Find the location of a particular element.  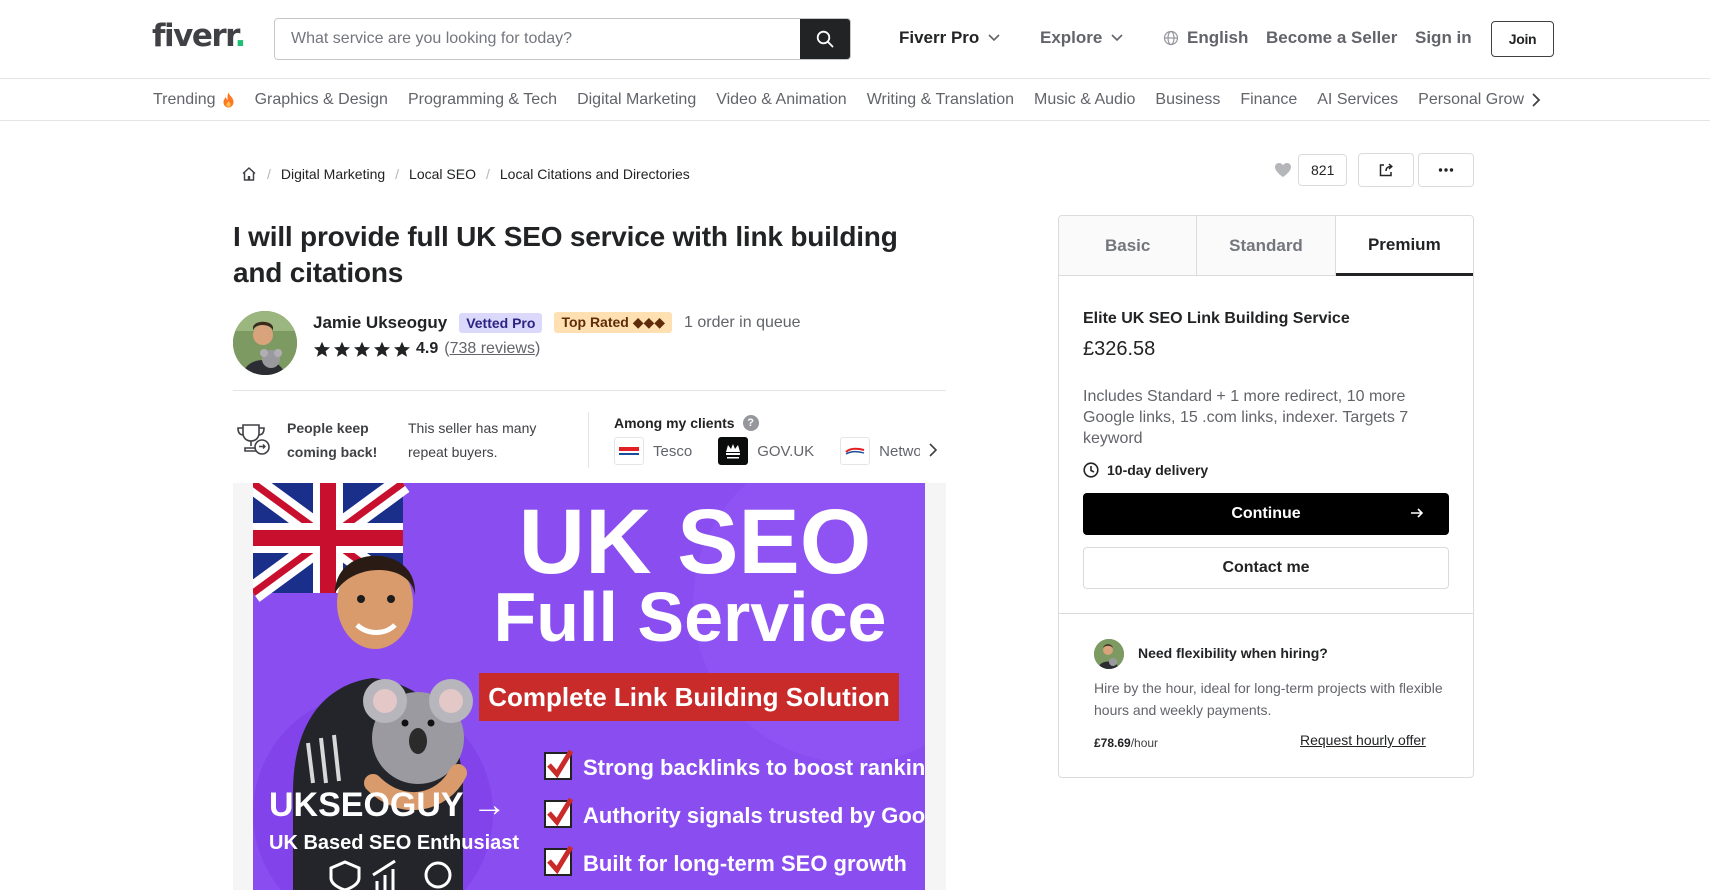

category-item: AI Services is located at coordinates (1357, 100).